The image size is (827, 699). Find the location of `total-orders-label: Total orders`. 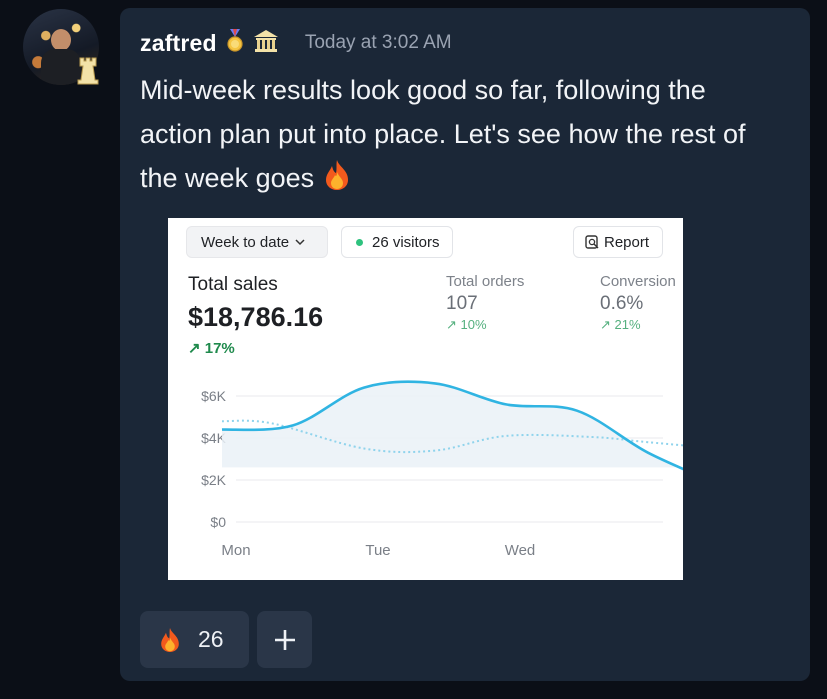

total-orders-label: Total orders is located at coordinates (485, 281).